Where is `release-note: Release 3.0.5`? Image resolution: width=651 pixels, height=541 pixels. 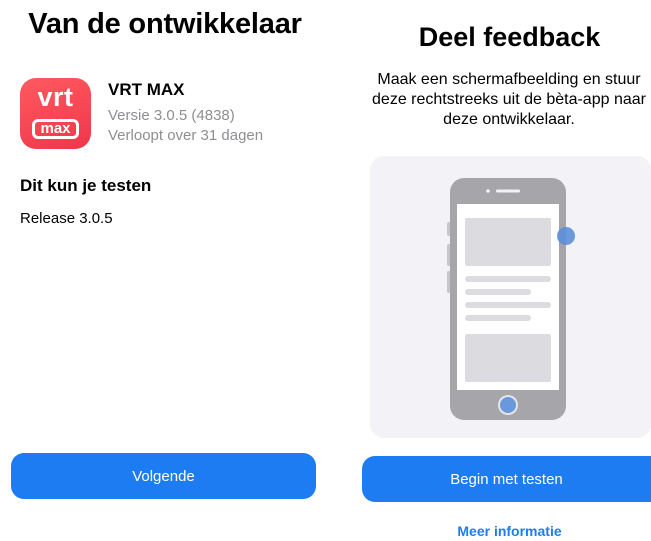 release-note: Release 3.0.5 is located at coordinates (66, 218).